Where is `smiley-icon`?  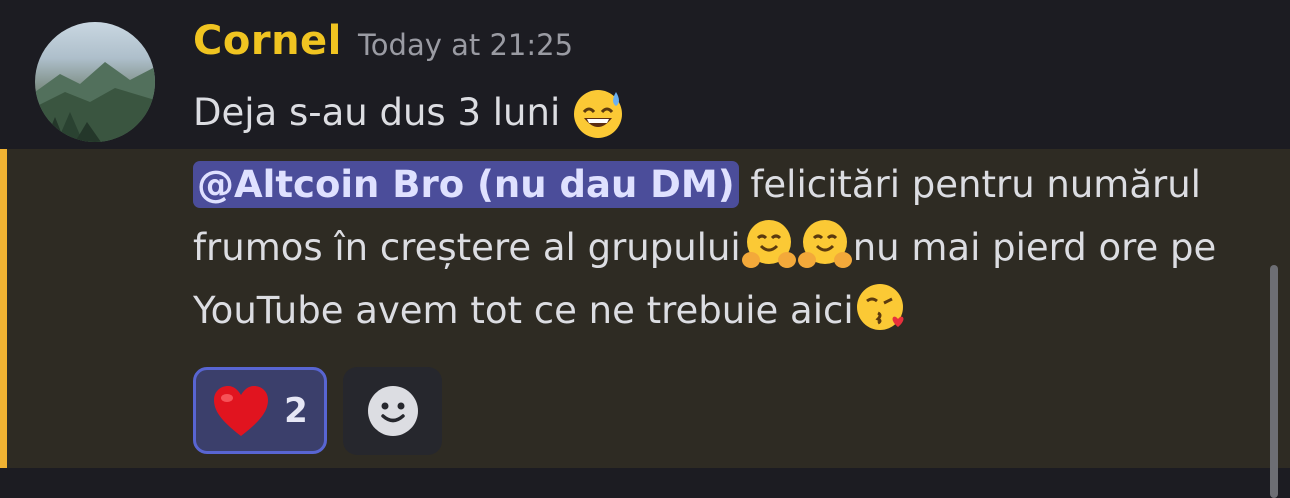
smiley-icon is located at coordinates (392, 411).